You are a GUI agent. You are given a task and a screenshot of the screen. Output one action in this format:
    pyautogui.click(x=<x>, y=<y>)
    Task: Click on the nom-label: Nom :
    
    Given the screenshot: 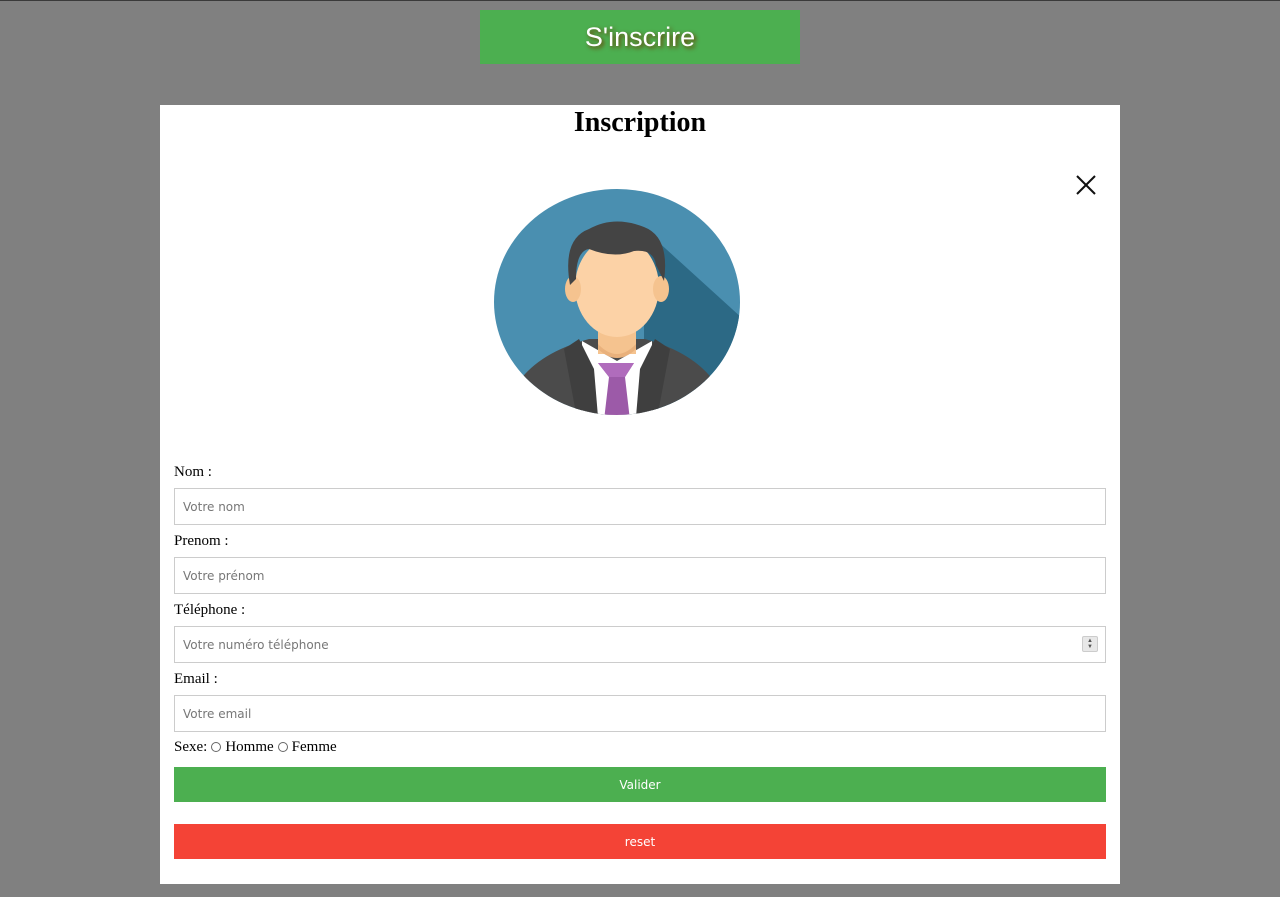 What is the action you would take?
    pyautogui.click(x=193, y=472)
    